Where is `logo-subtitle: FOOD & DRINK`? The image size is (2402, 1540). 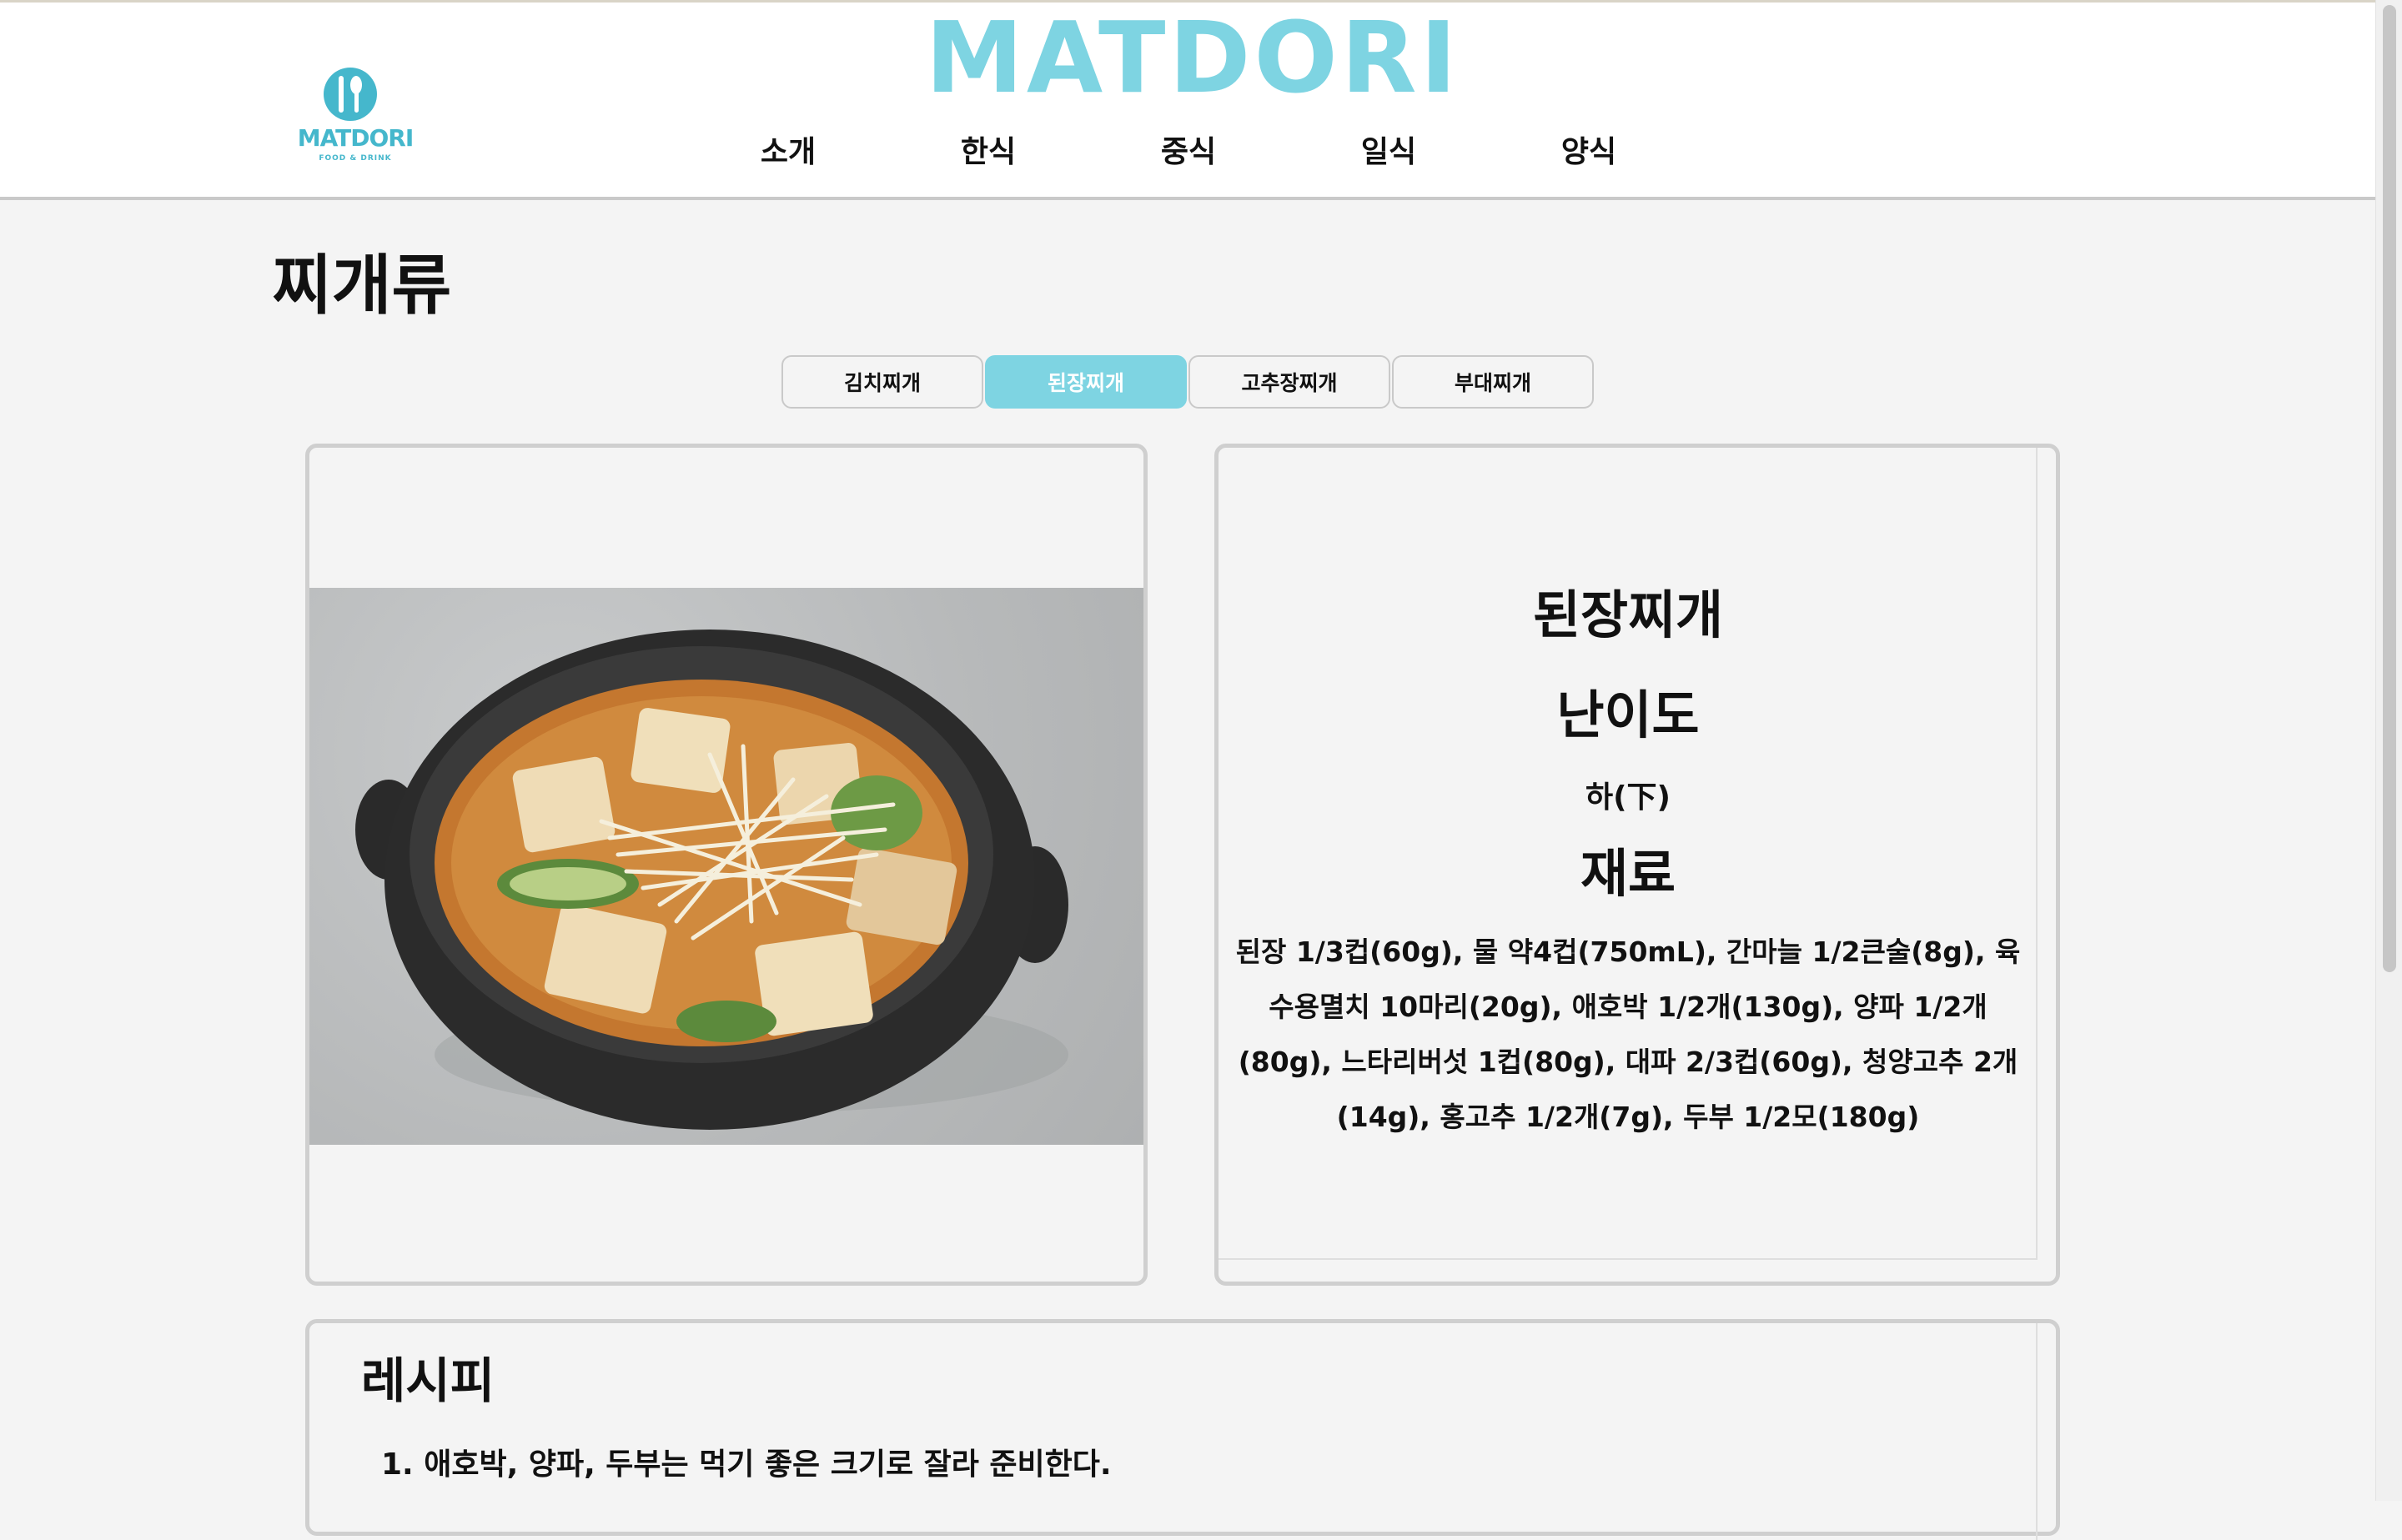
logo-subtitle: FOOD & DRINK is located at coordinates (356, 158).